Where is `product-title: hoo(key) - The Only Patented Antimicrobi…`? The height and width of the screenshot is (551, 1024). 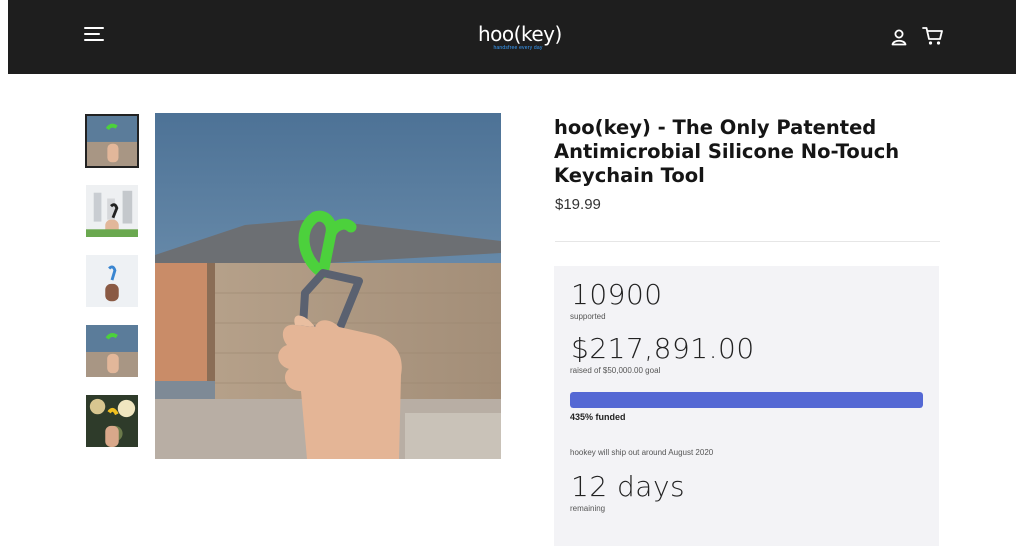
product-title: hoo(key) - The Only Patented Antimicrobi… is located at coordinates (727, 151).